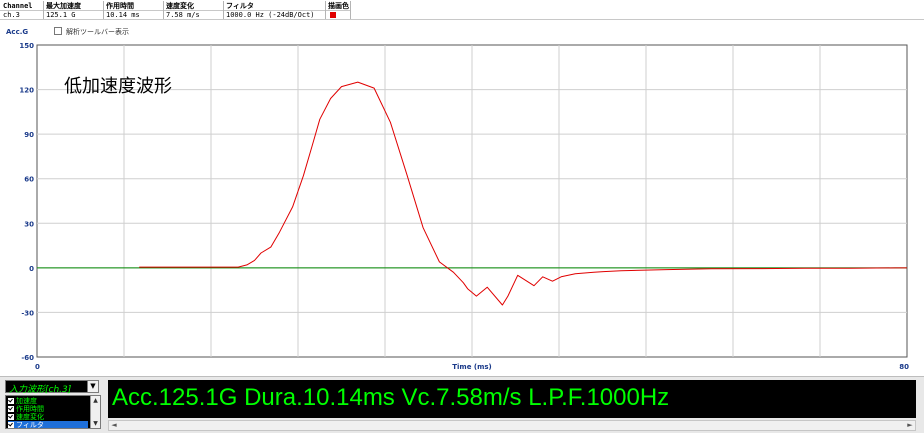  Describe the element at coordinates (472, 367) in the screenshot. I see `x-axis-label: Time (ms)` at that location.